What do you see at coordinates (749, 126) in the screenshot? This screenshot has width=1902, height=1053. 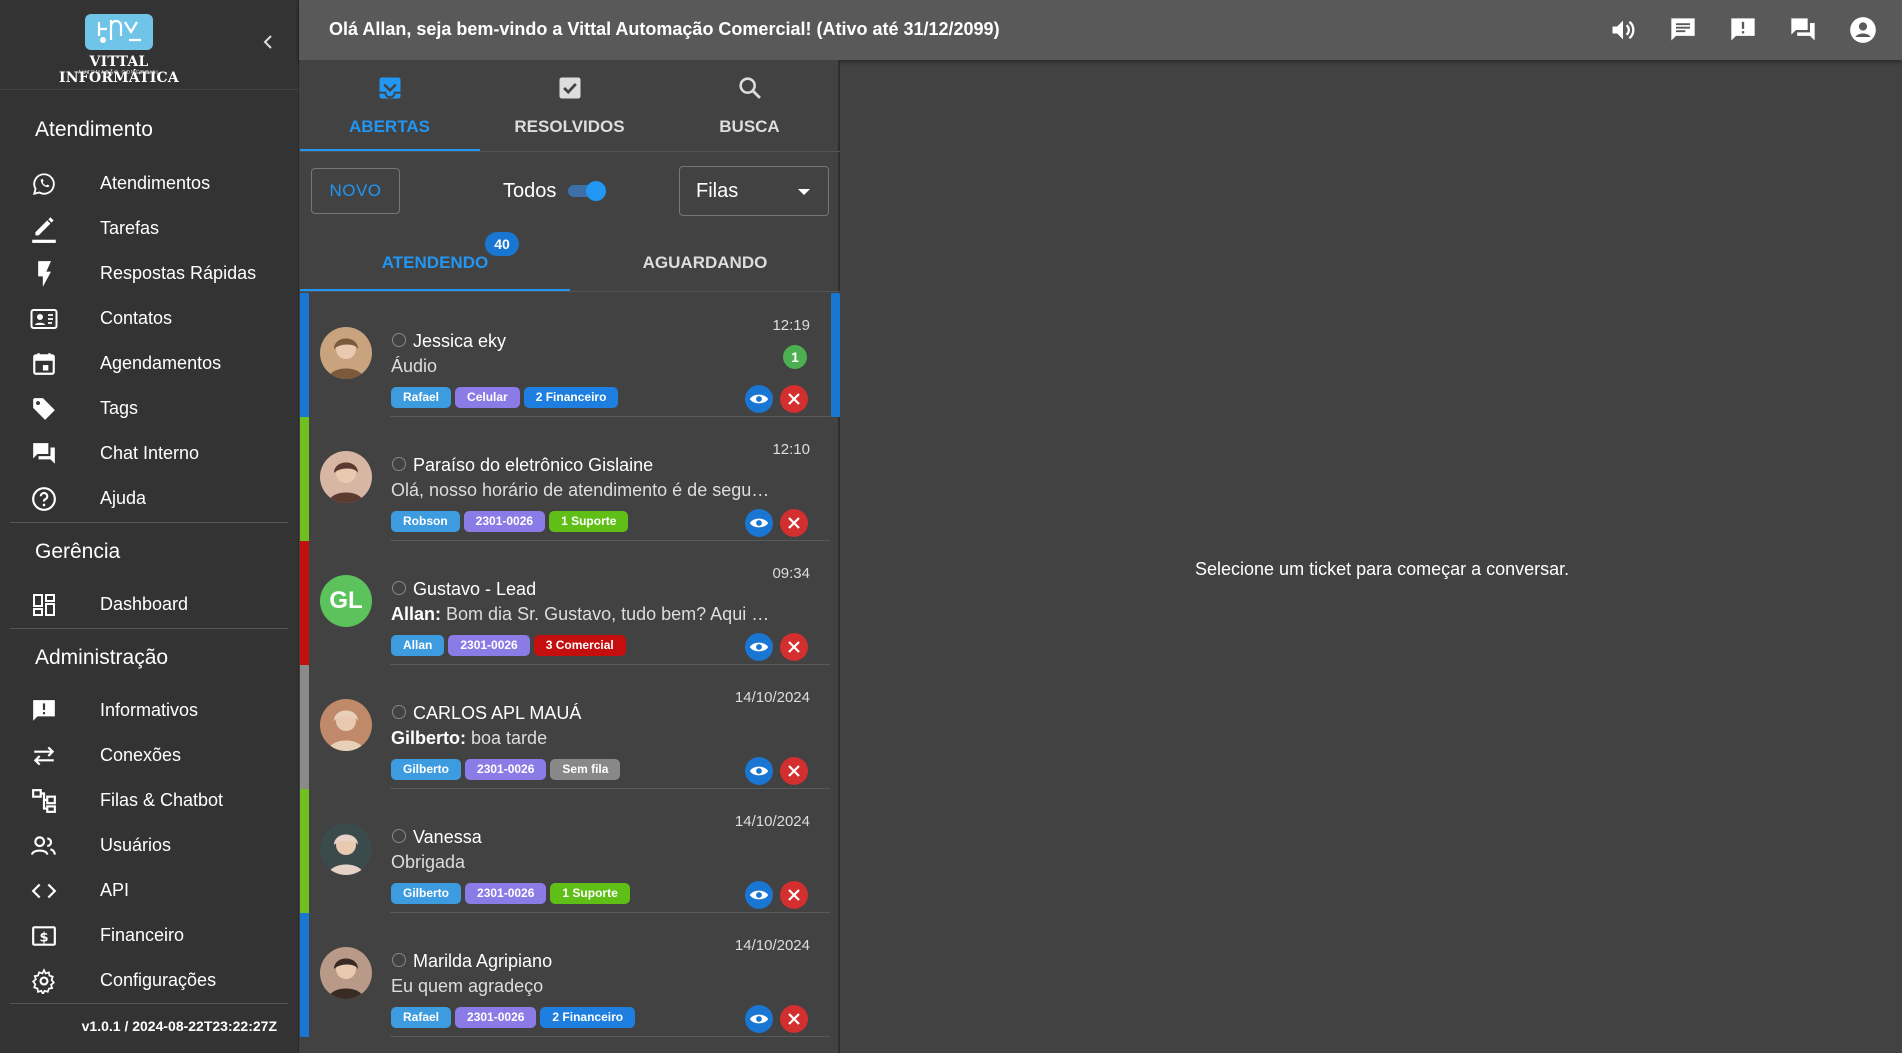 I see `tab-label: BUSCA` at bounding box center [749, 126].